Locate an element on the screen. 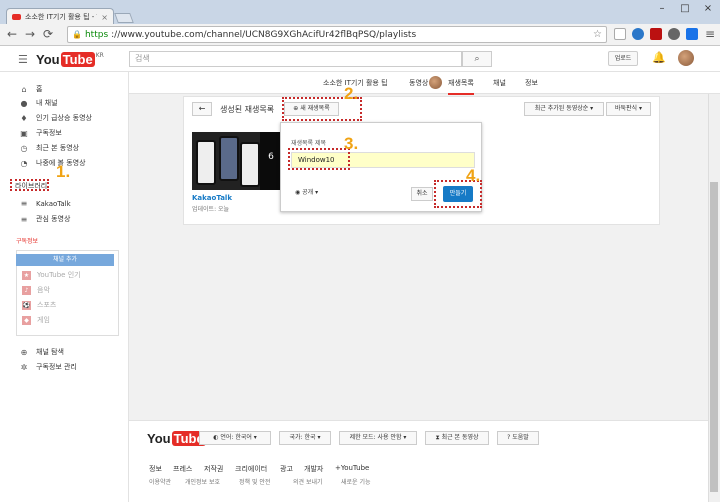 This screenshot has height=502, width=720. sidebar-item-flame: ♦ 인기 급상승 동영상 is located at coordinates (56, 118).